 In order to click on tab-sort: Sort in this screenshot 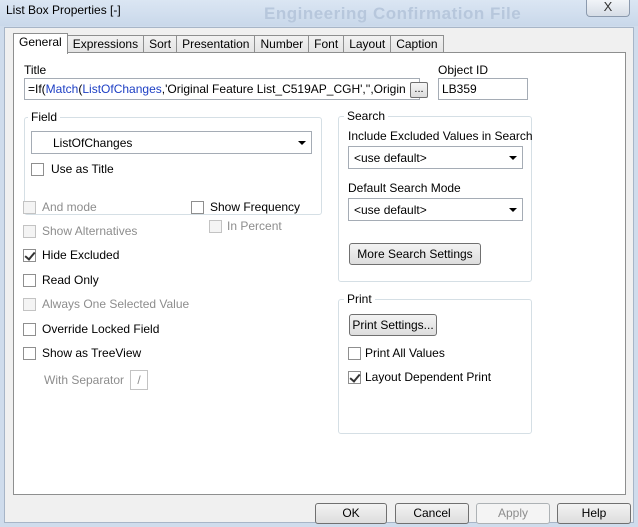, I will do `click(160, 44)`.